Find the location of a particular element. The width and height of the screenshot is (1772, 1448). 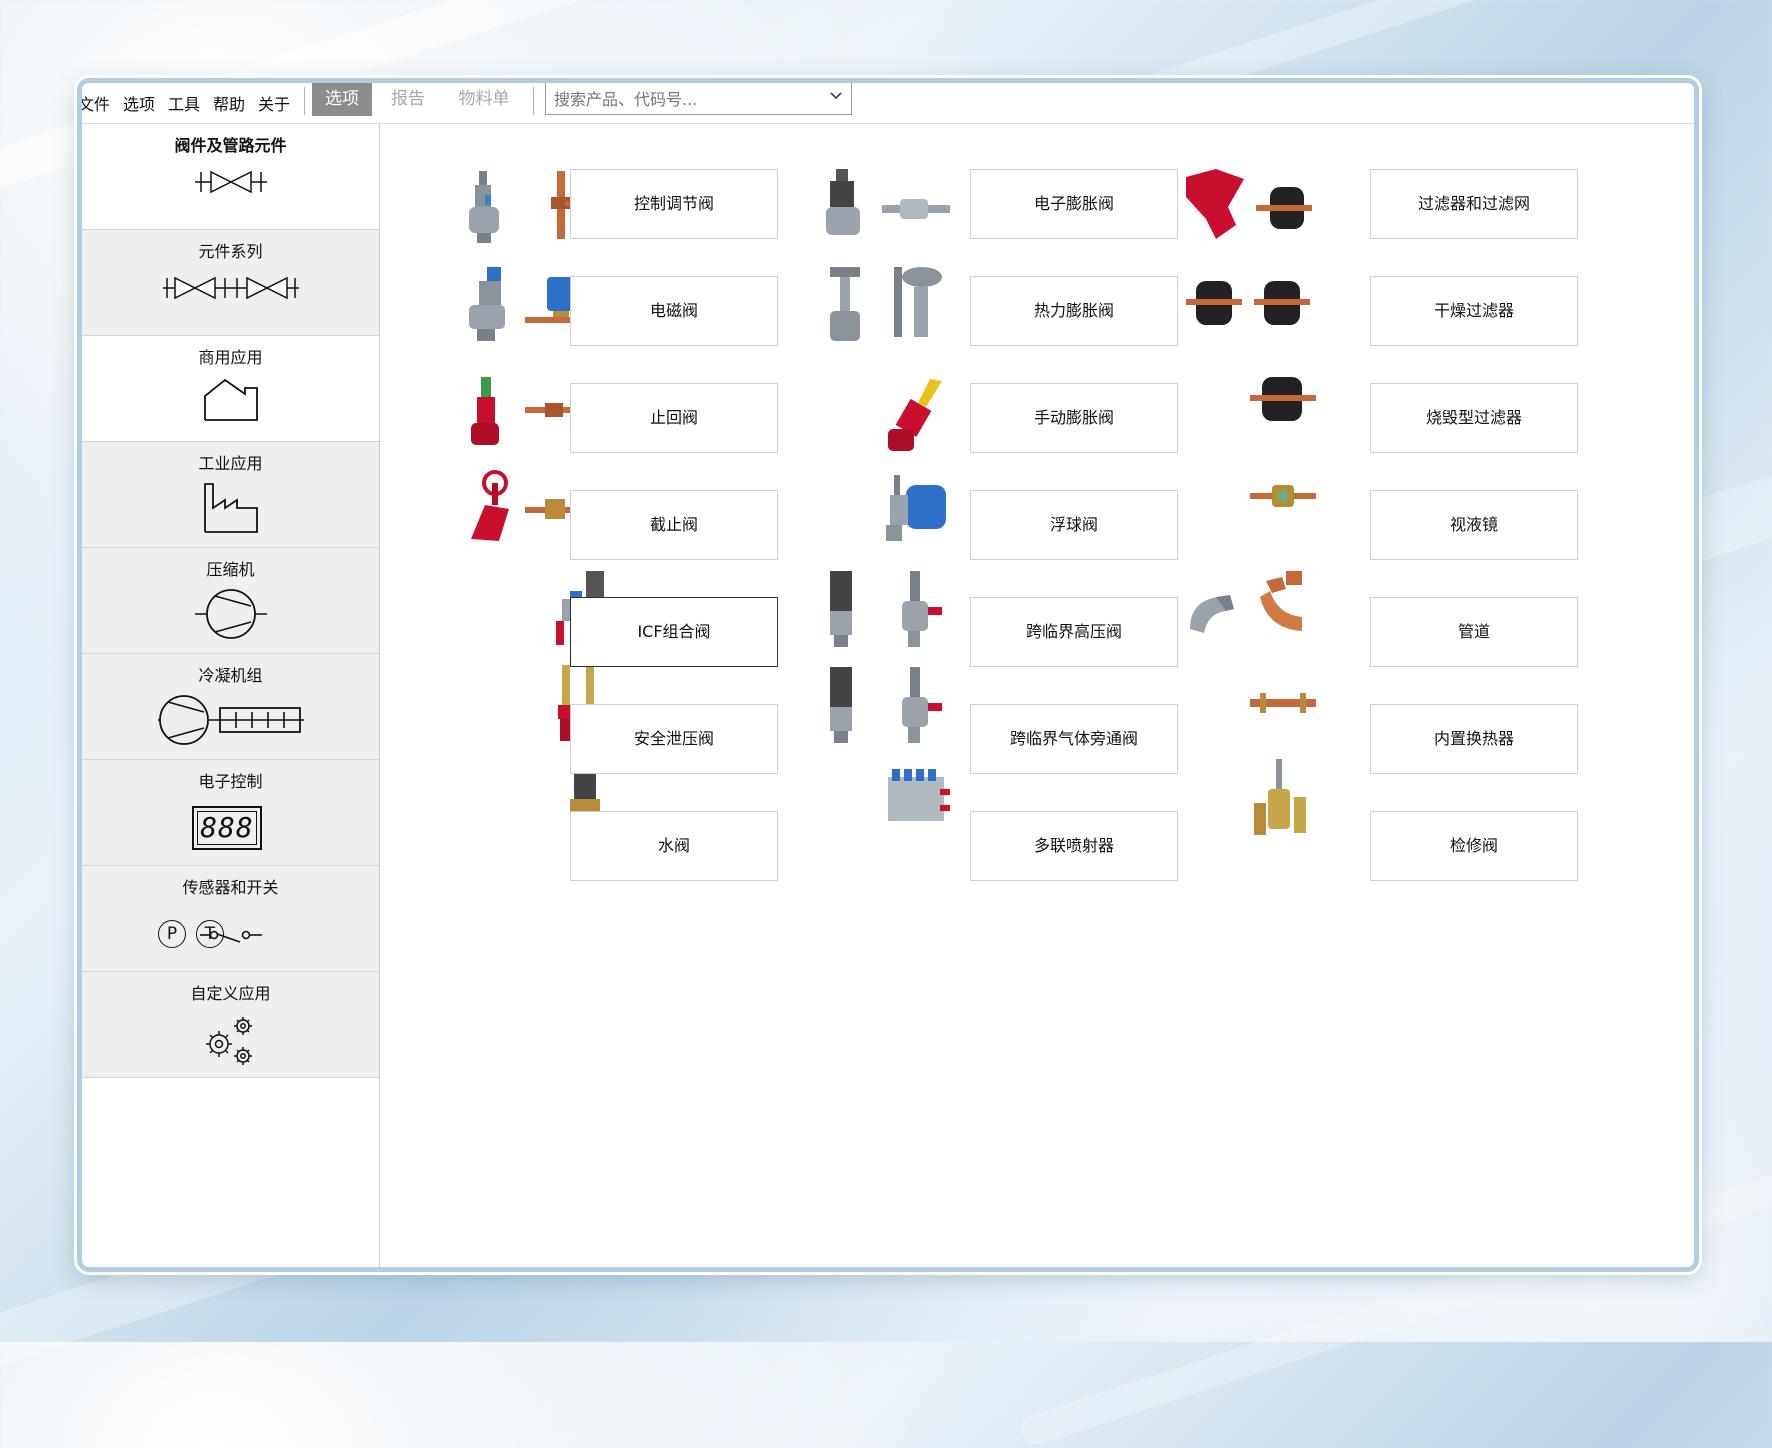

sidebar-item-electronic-control: 电子控制 888 is located at coordinates (230, 813).